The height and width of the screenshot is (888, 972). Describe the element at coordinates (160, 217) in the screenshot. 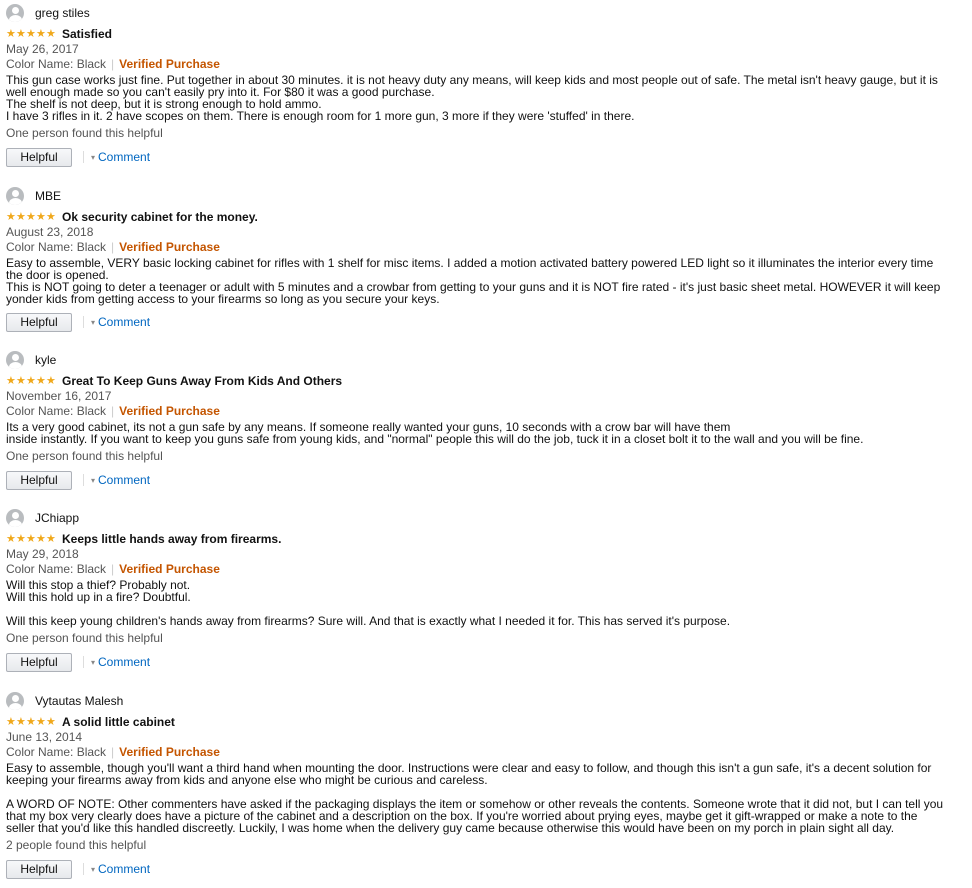

I see `review-title: Ok security cabinet for the money.` at that location.